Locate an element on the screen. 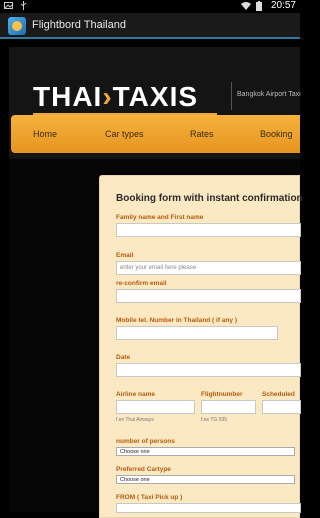  status-bar: 20:57 is located at coordinates (150, 6).